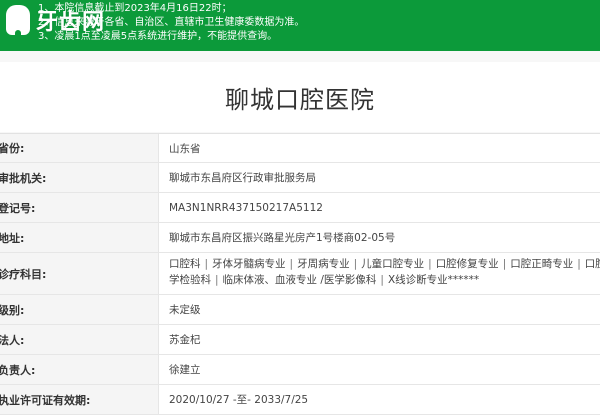  Describe the element at coordinates (185, 148) in the screenshot. I see `row-value: 山东省` at that location.